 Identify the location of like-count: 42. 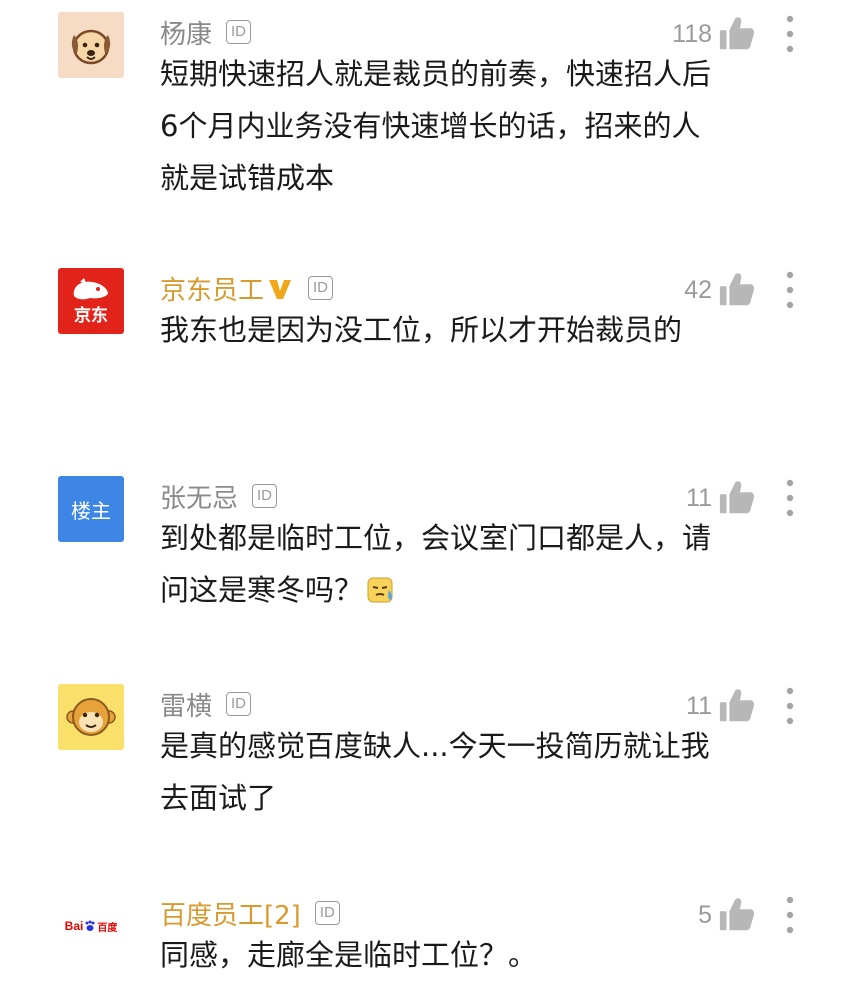
(698, 289).